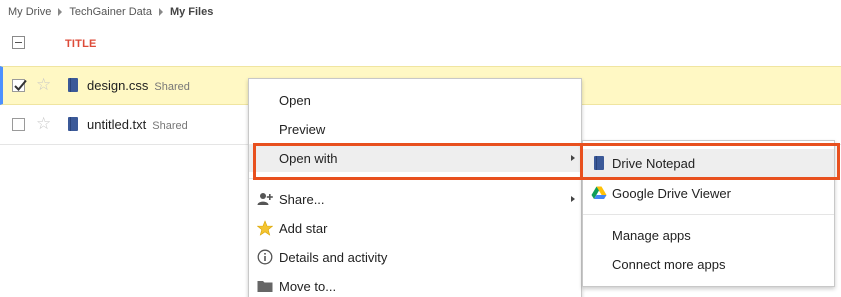 The width and height of the screenshot is (841, 297). Describe the element at coordinates (302, 129) in the screenshot. I see `menu-item-label: Preview` at that location.